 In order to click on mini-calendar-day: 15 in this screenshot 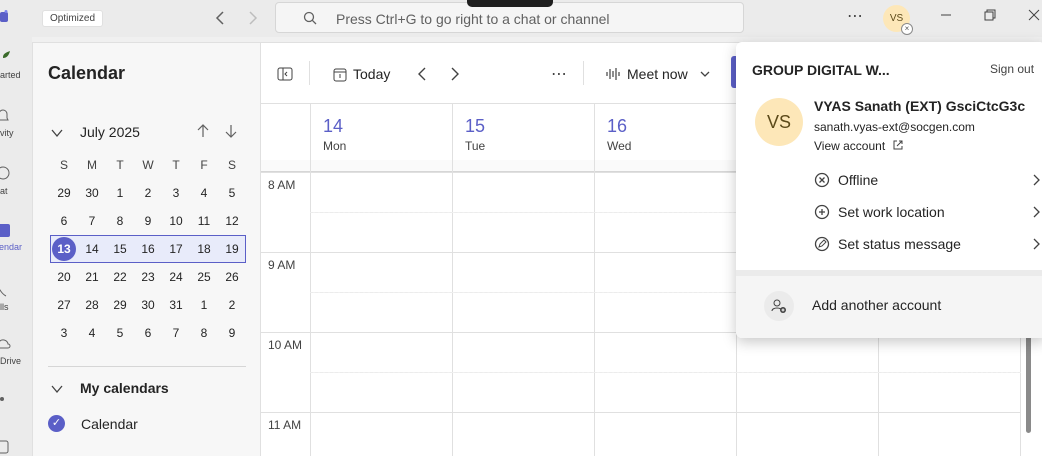, I will do `click(120, 249)`.